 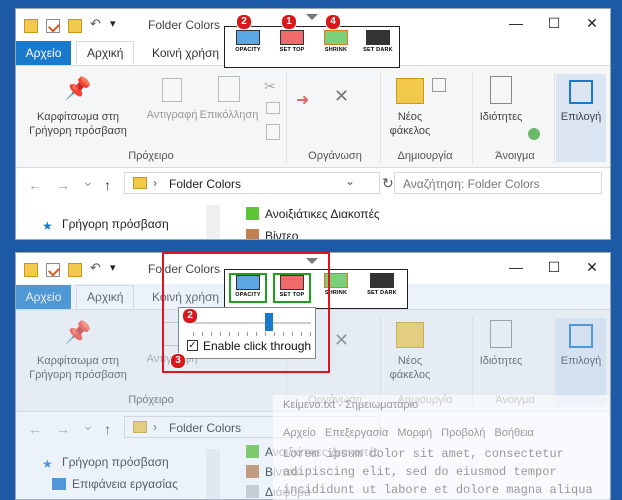 I want to click on cut-icon: ✂, so click(x=270, y=86).